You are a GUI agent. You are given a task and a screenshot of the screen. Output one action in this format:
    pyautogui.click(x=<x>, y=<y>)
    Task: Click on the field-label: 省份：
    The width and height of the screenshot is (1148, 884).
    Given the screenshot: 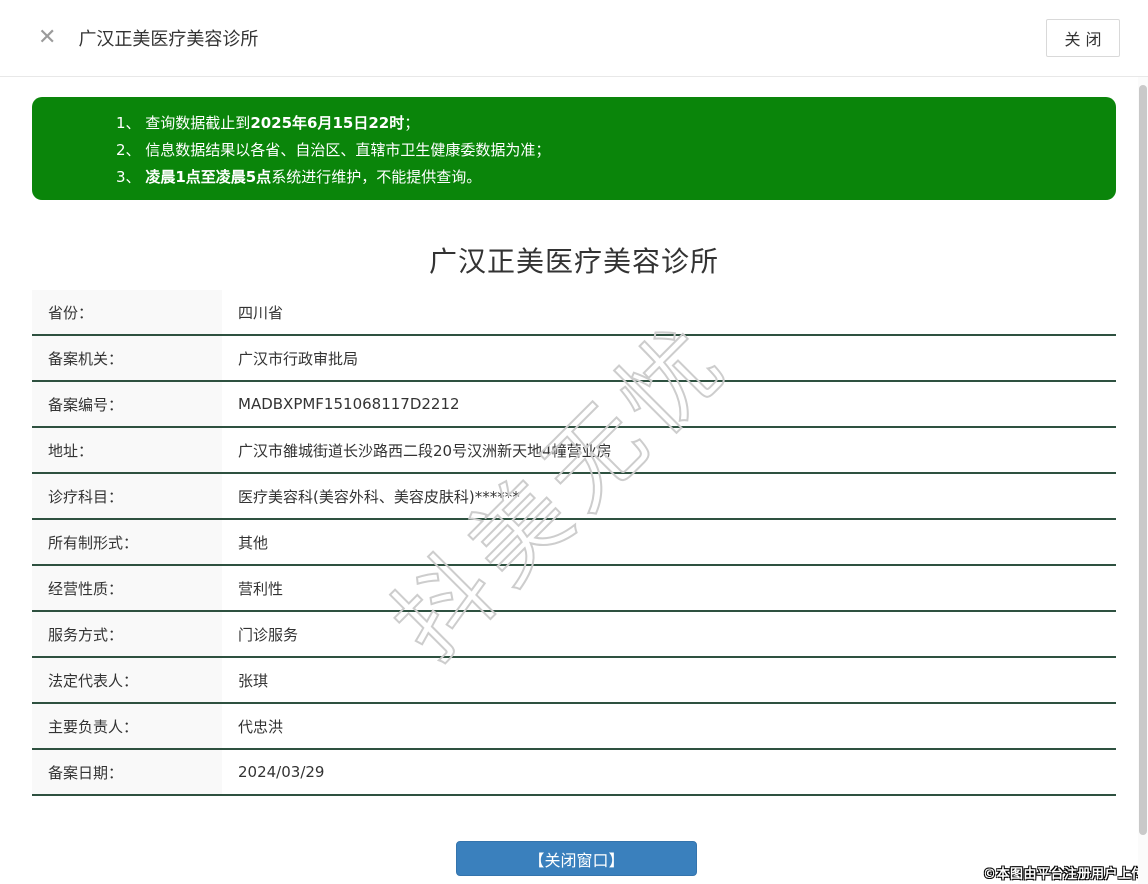 What is the action you would take?
    pyautogui.click(x=127, y=312)
    